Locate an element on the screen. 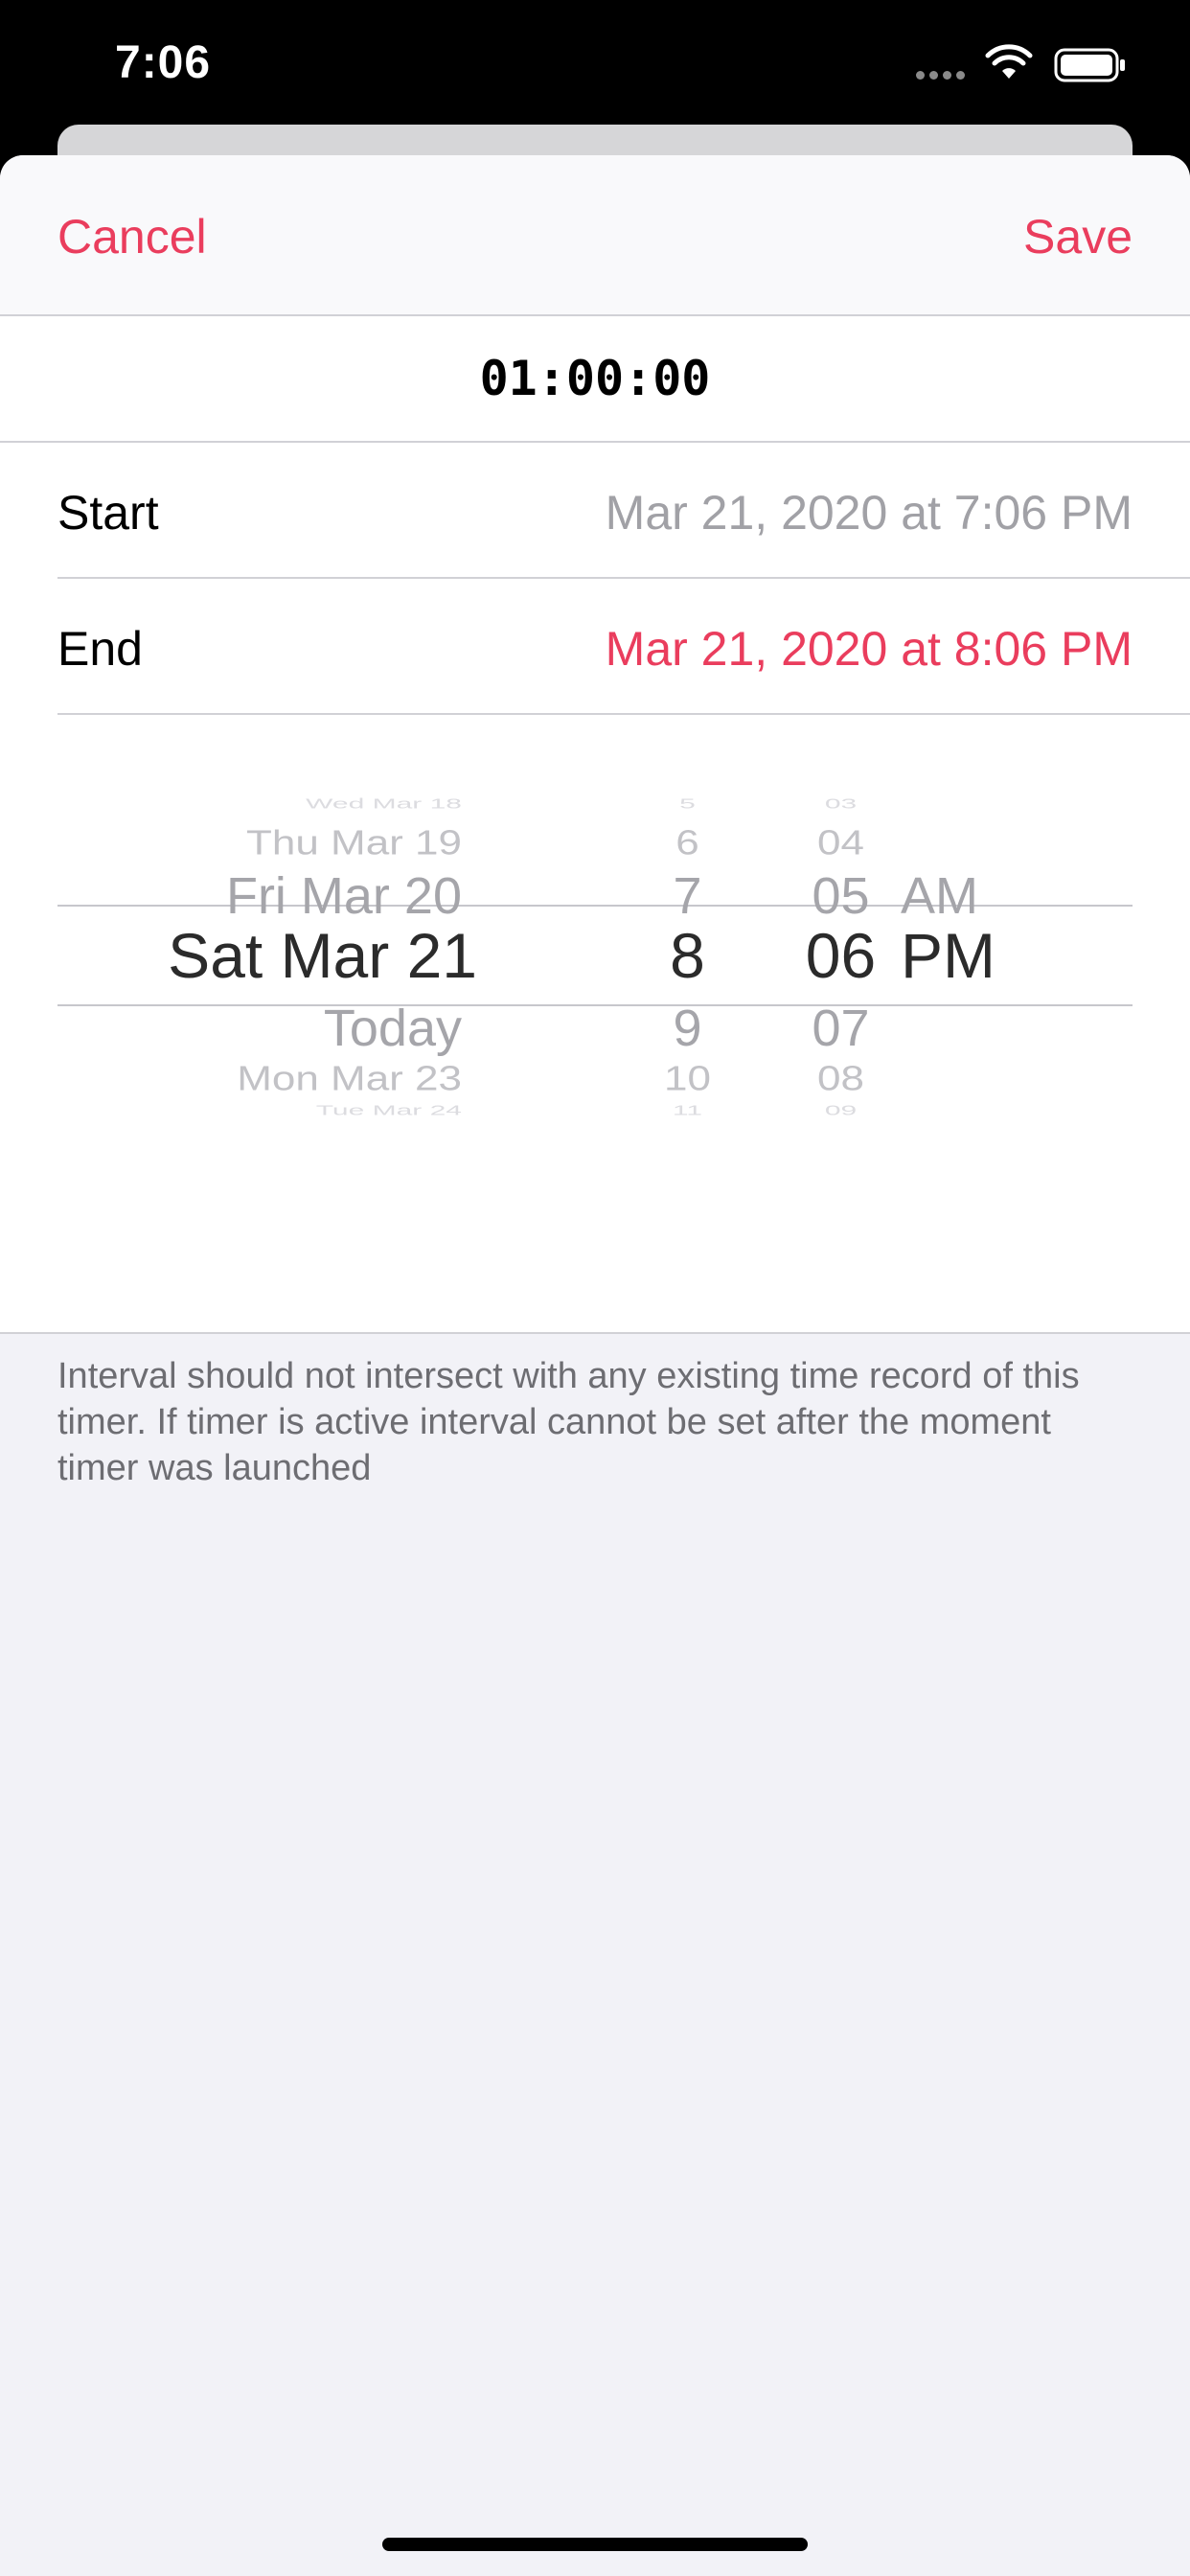 Image resolution: width=1190 pixels, height=2576 pixels. picker-hour-item: 7 is located at coordinates (687, 896).